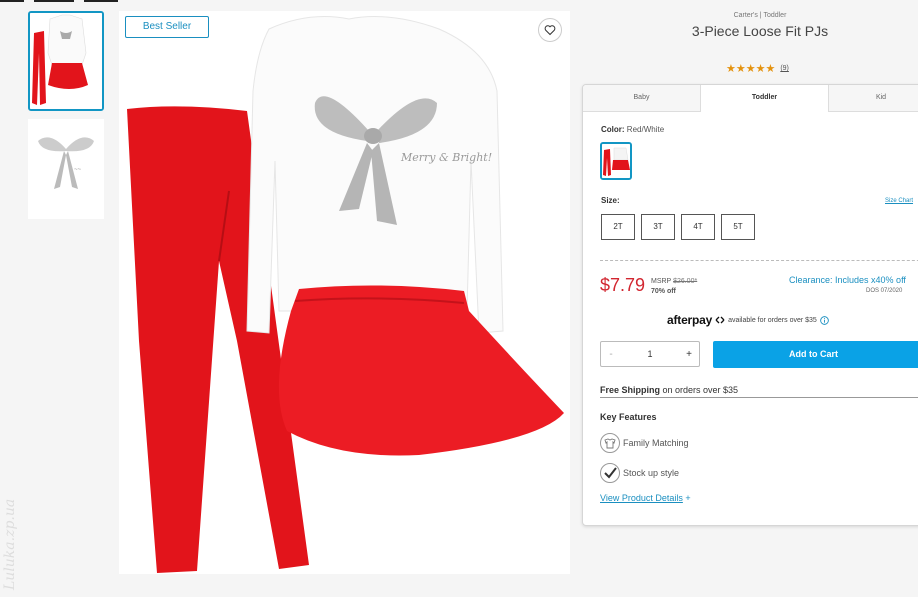 The height and width of the screenshot is (597, 918). What do you see at coordinates (663, 291) in the screenshot?
I see `discount-text: 70% off` at bounding box center [663, 291].